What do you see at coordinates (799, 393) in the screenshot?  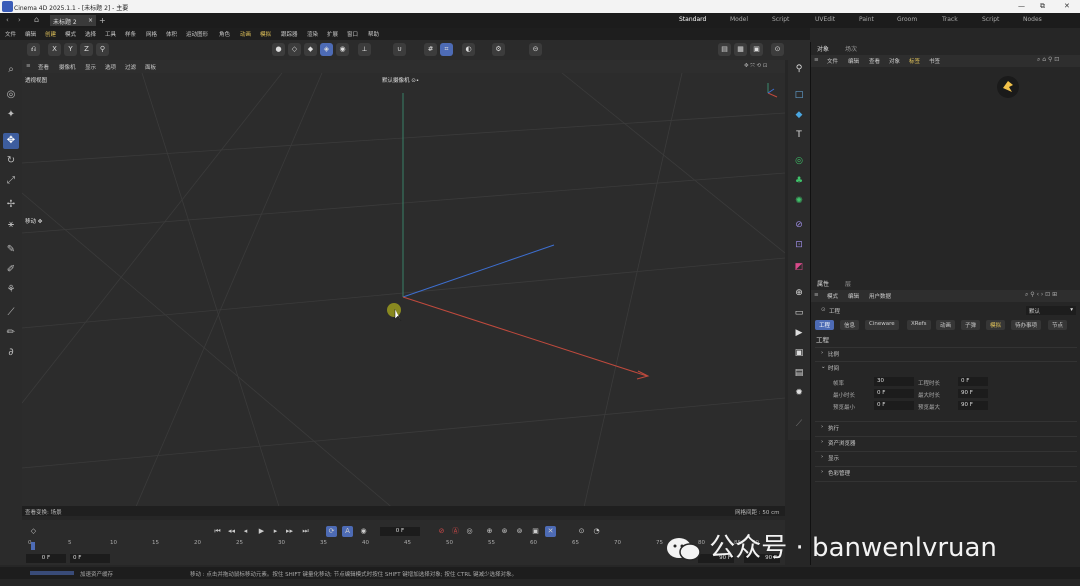 I see `light-icon: ✹` at bounding box center [799, 393].